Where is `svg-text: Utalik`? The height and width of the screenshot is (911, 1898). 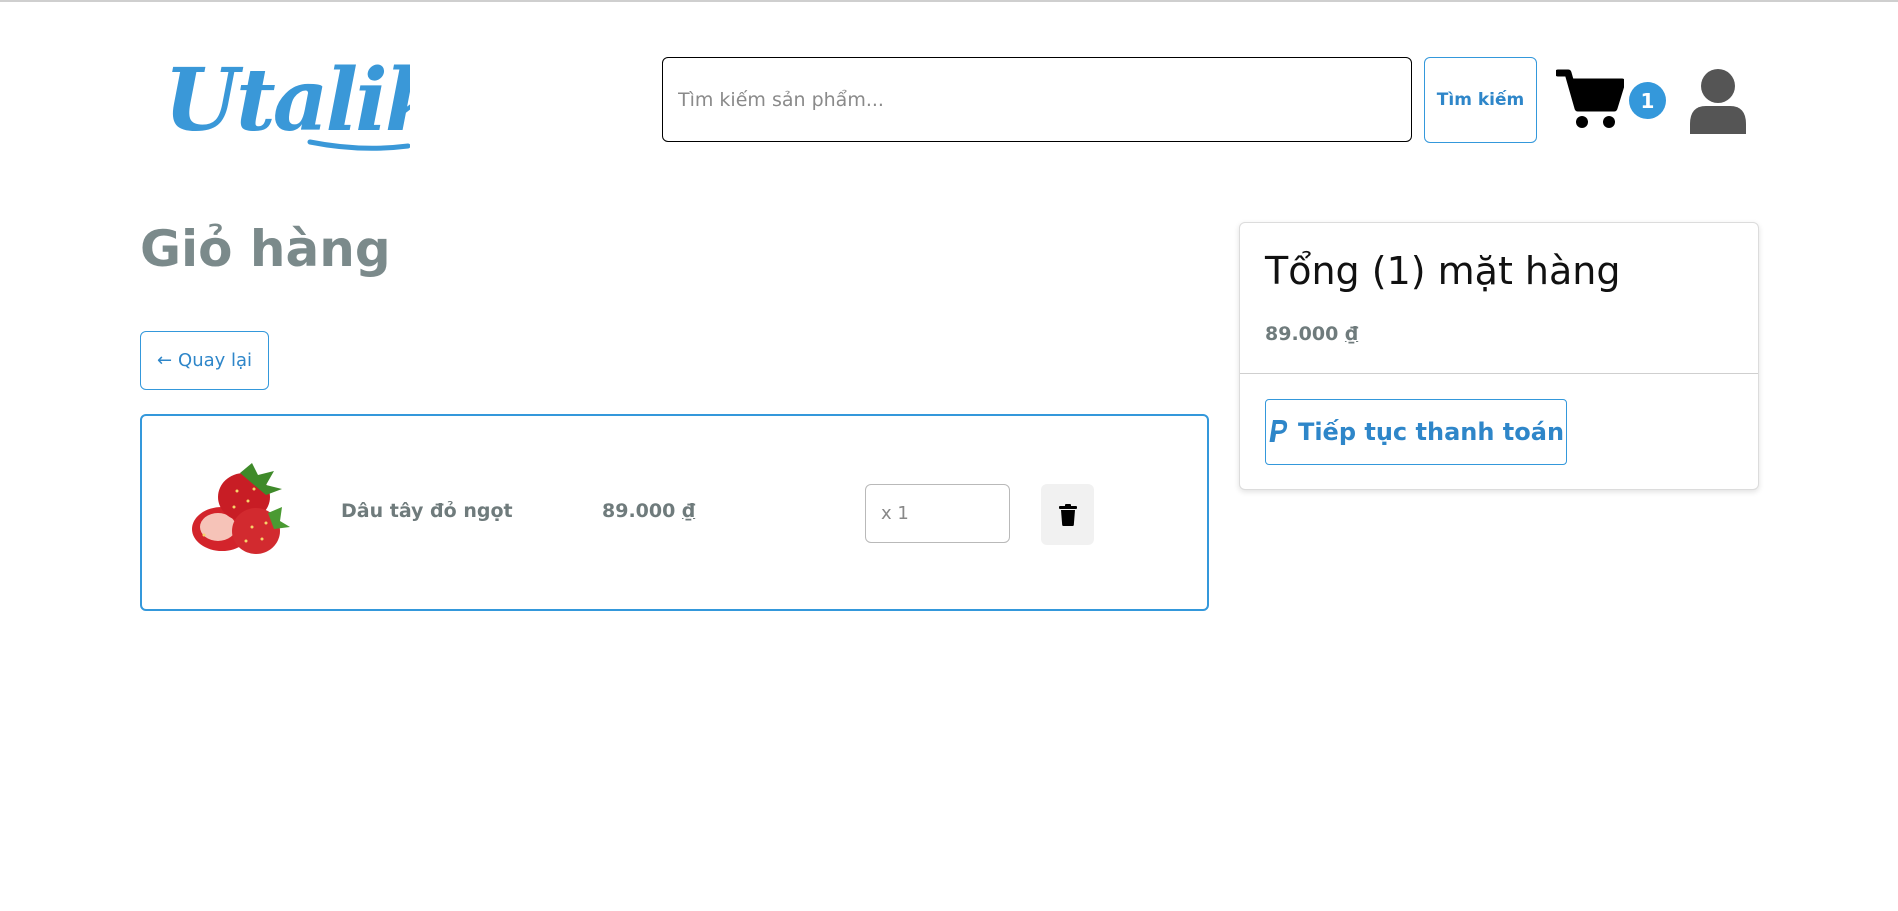 svg-text: Utalik is located at coordinates (287, 103).